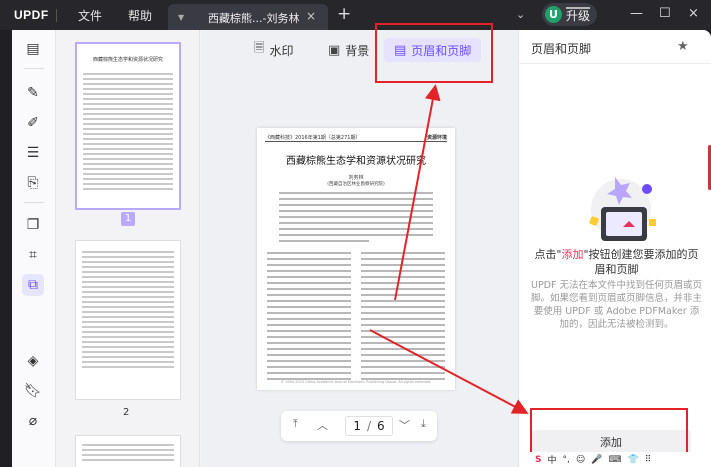  Describe the element at coordinates (596, 460) in the screenshot. I see `ime-voice-icon: 🎤` at that location.